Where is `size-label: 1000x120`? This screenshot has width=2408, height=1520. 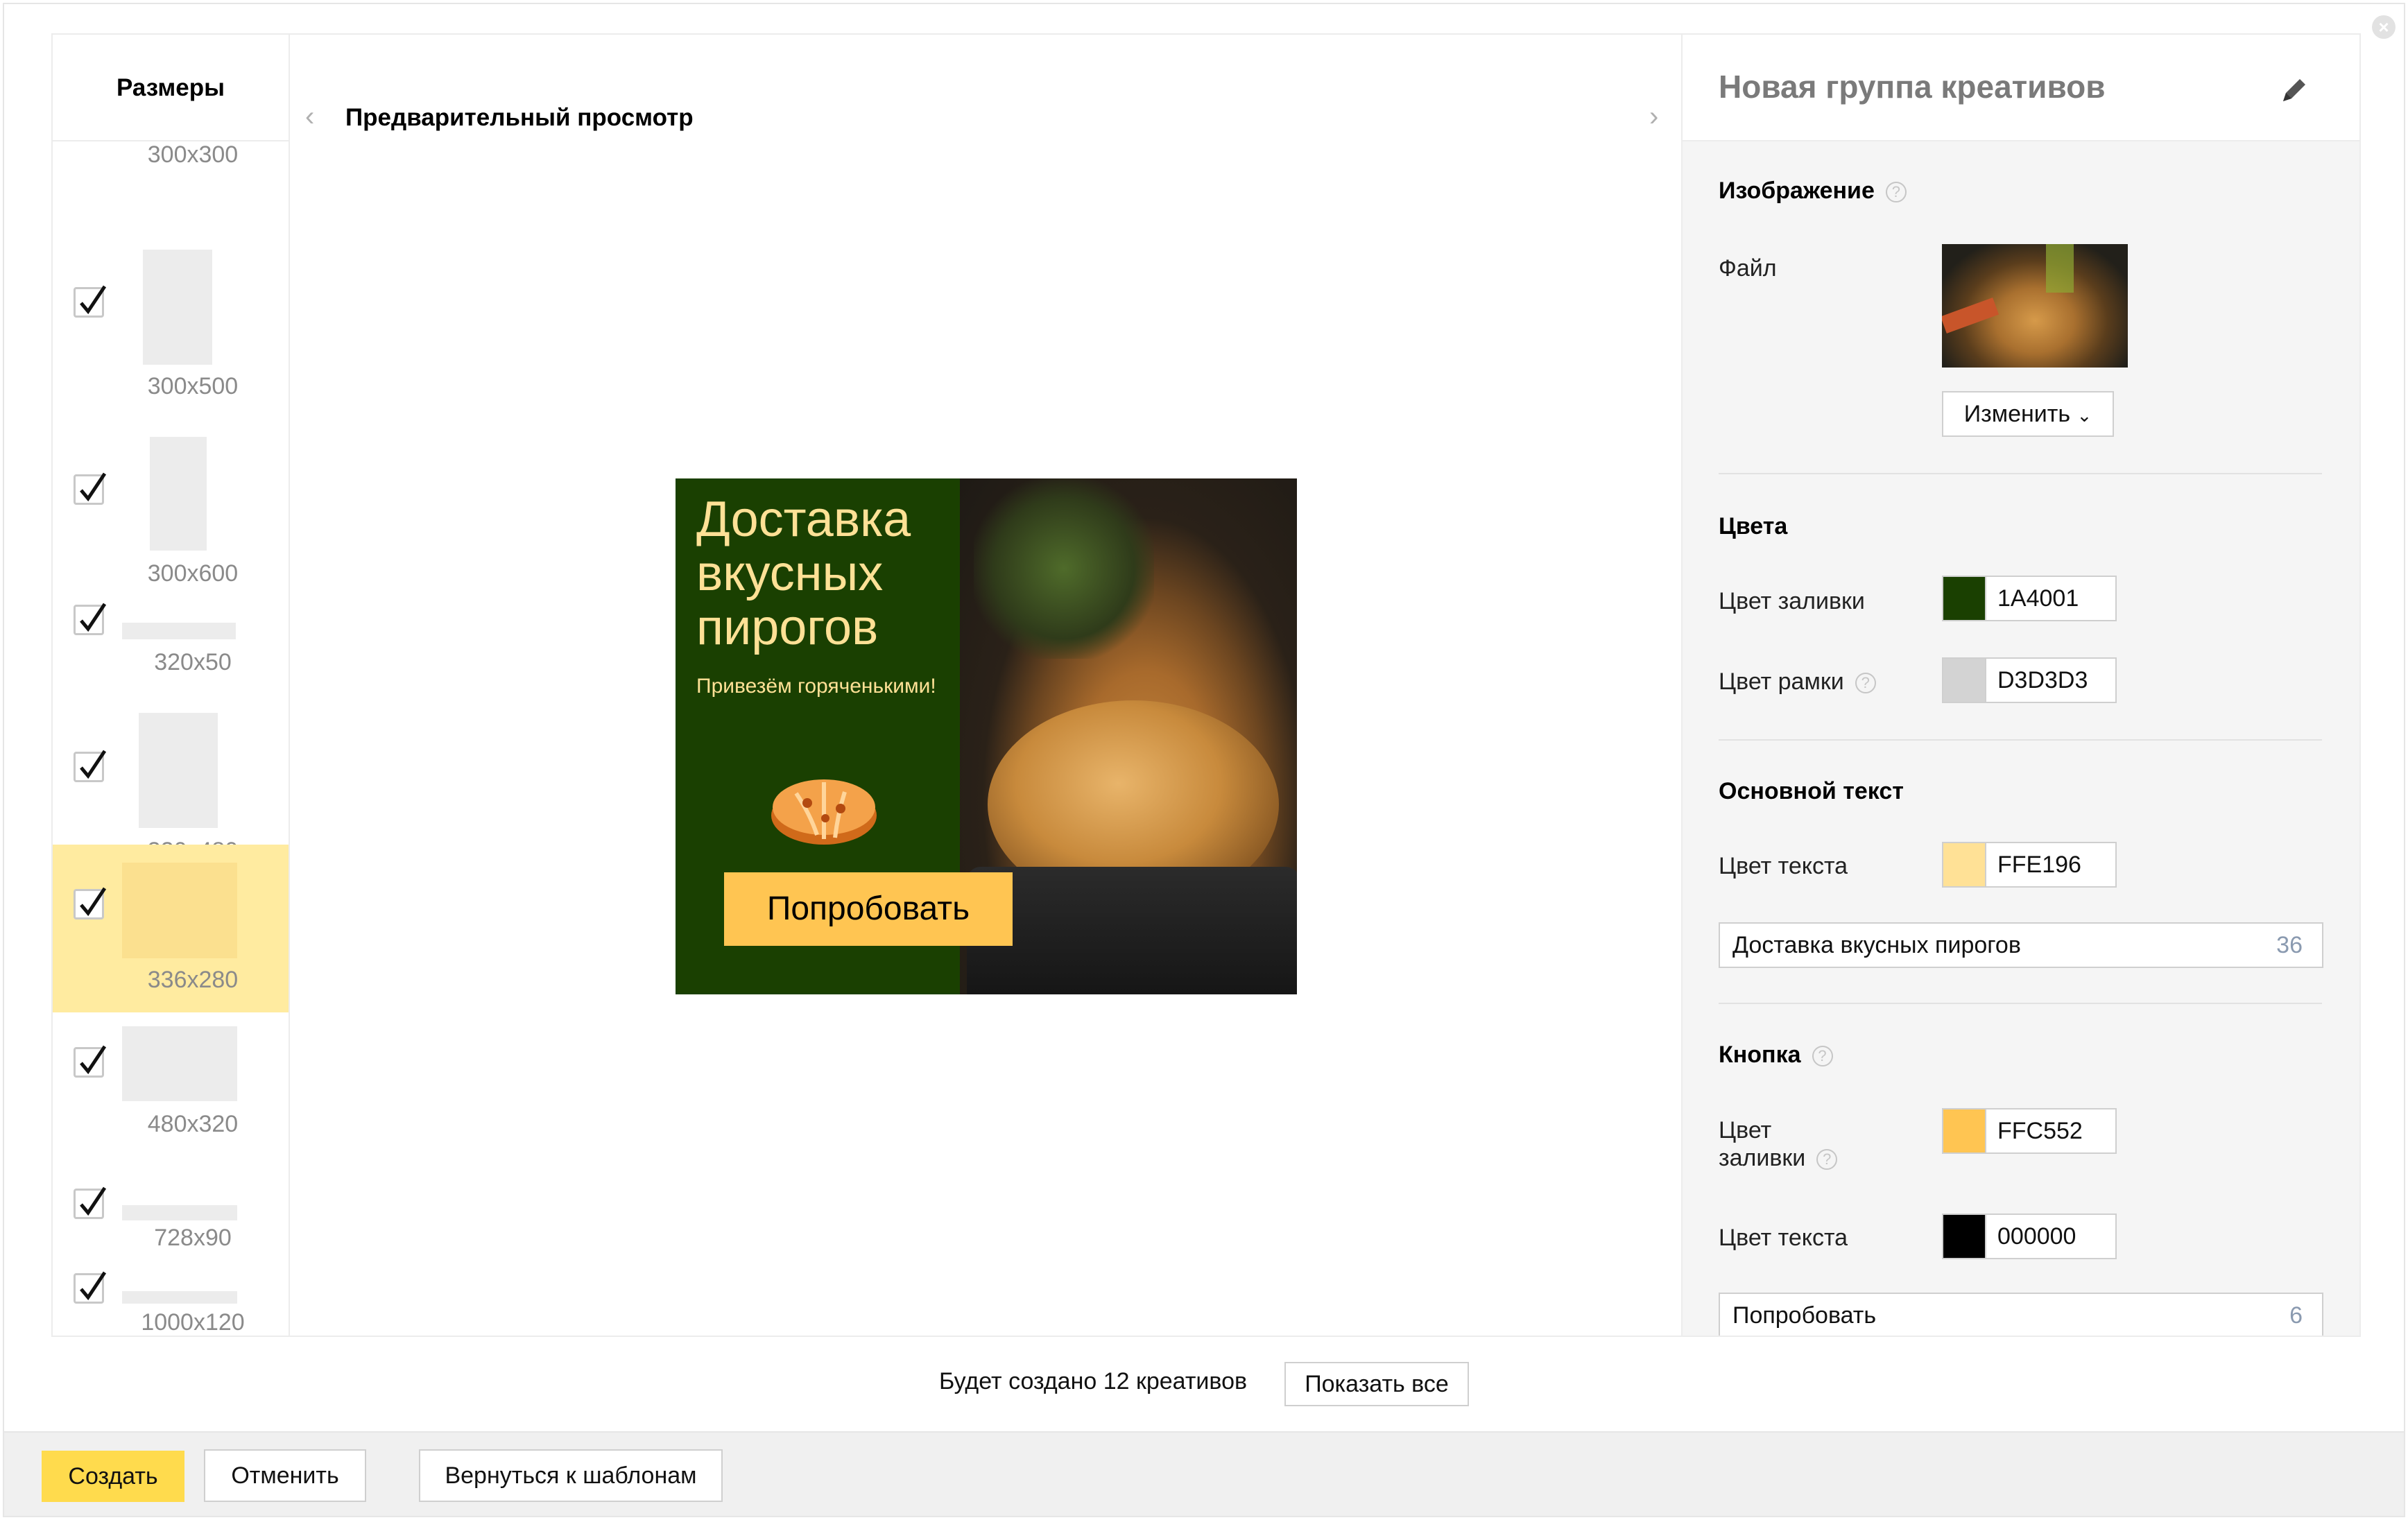 size-label: 1000x120 is located at coordinates (193, 1322).